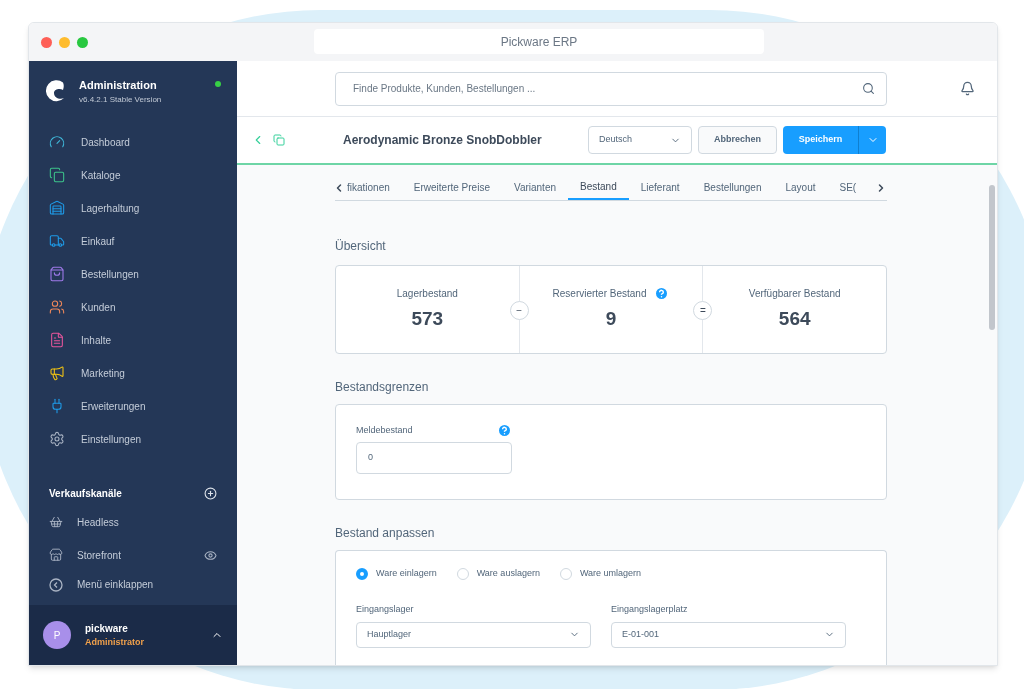 This screenshot has height=689, width=1024. Describe the element at coordinates (133, 522) in the screenshot. I see `sales-channel-item: Headless` at that location.